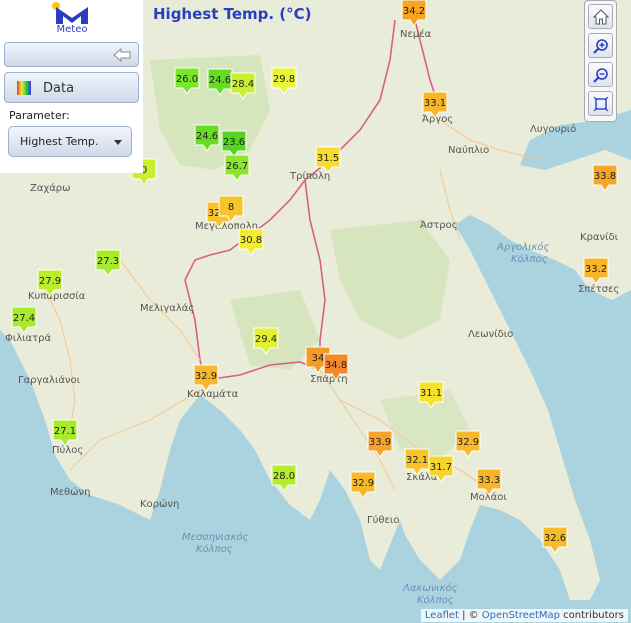 The image size is (631, 623). I want to click on zoom-in-button, so click(600, 45).